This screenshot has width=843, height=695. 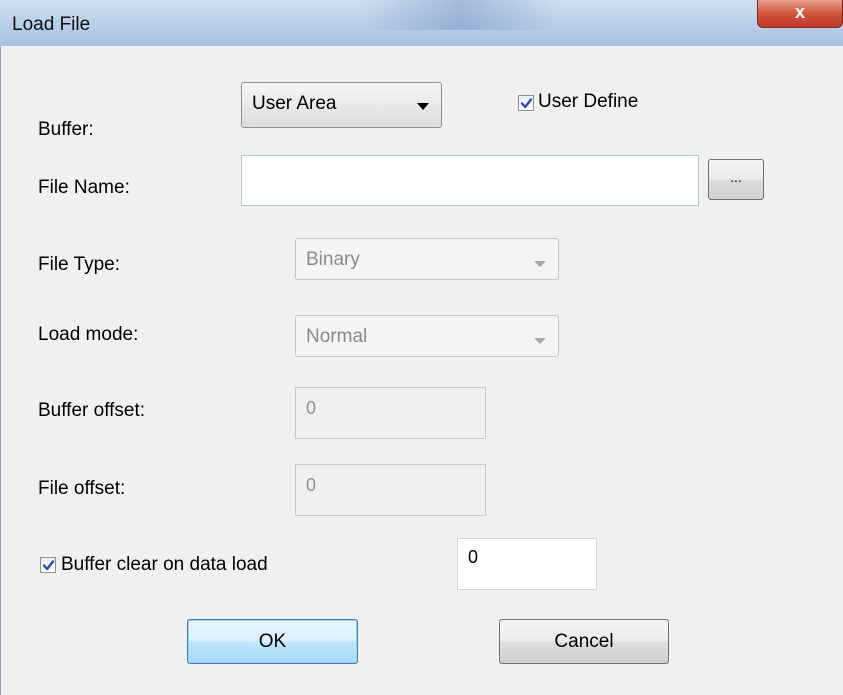 I want to click on file-offset-label: File offset:, so click(x=82, y=488).